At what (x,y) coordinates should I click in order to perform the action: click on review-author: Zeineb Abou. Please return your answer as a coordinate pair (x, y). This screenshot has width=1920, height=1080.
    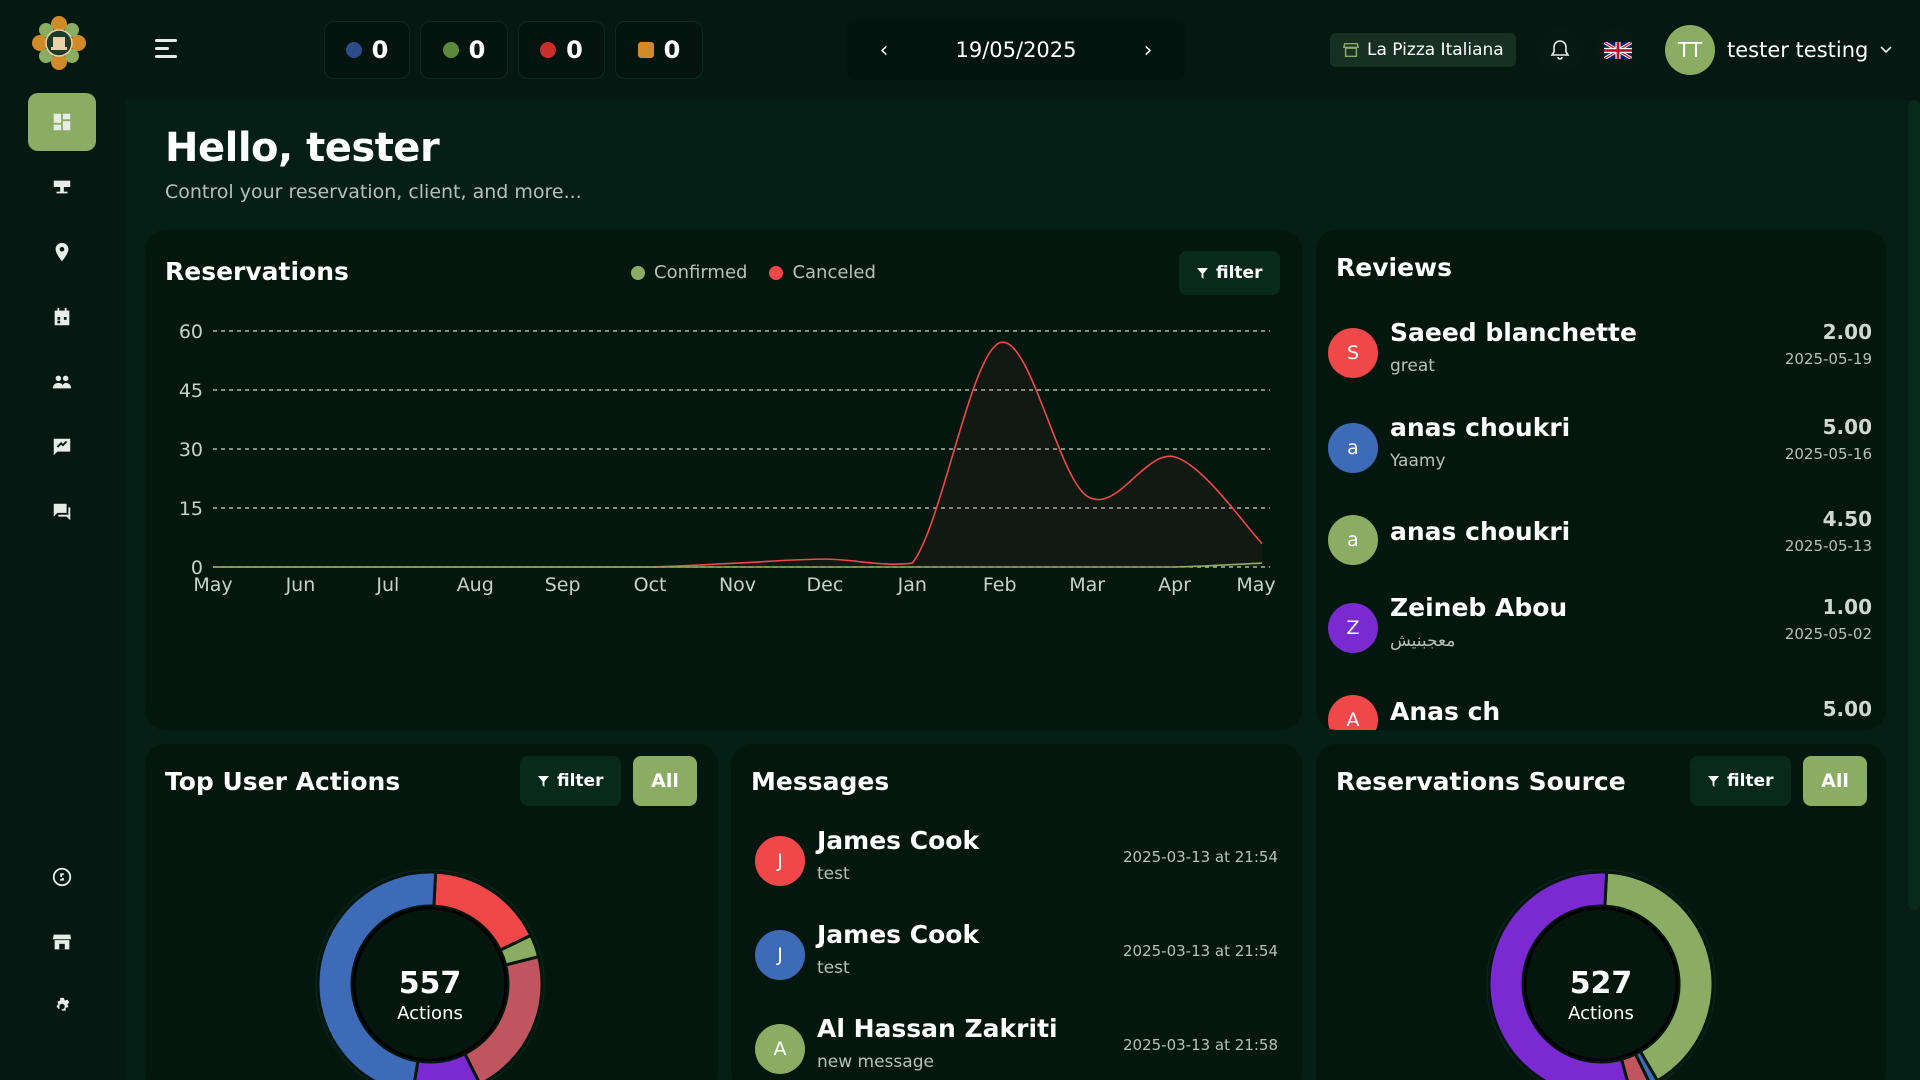
    Looking at the image, I should click on (1479, 607).